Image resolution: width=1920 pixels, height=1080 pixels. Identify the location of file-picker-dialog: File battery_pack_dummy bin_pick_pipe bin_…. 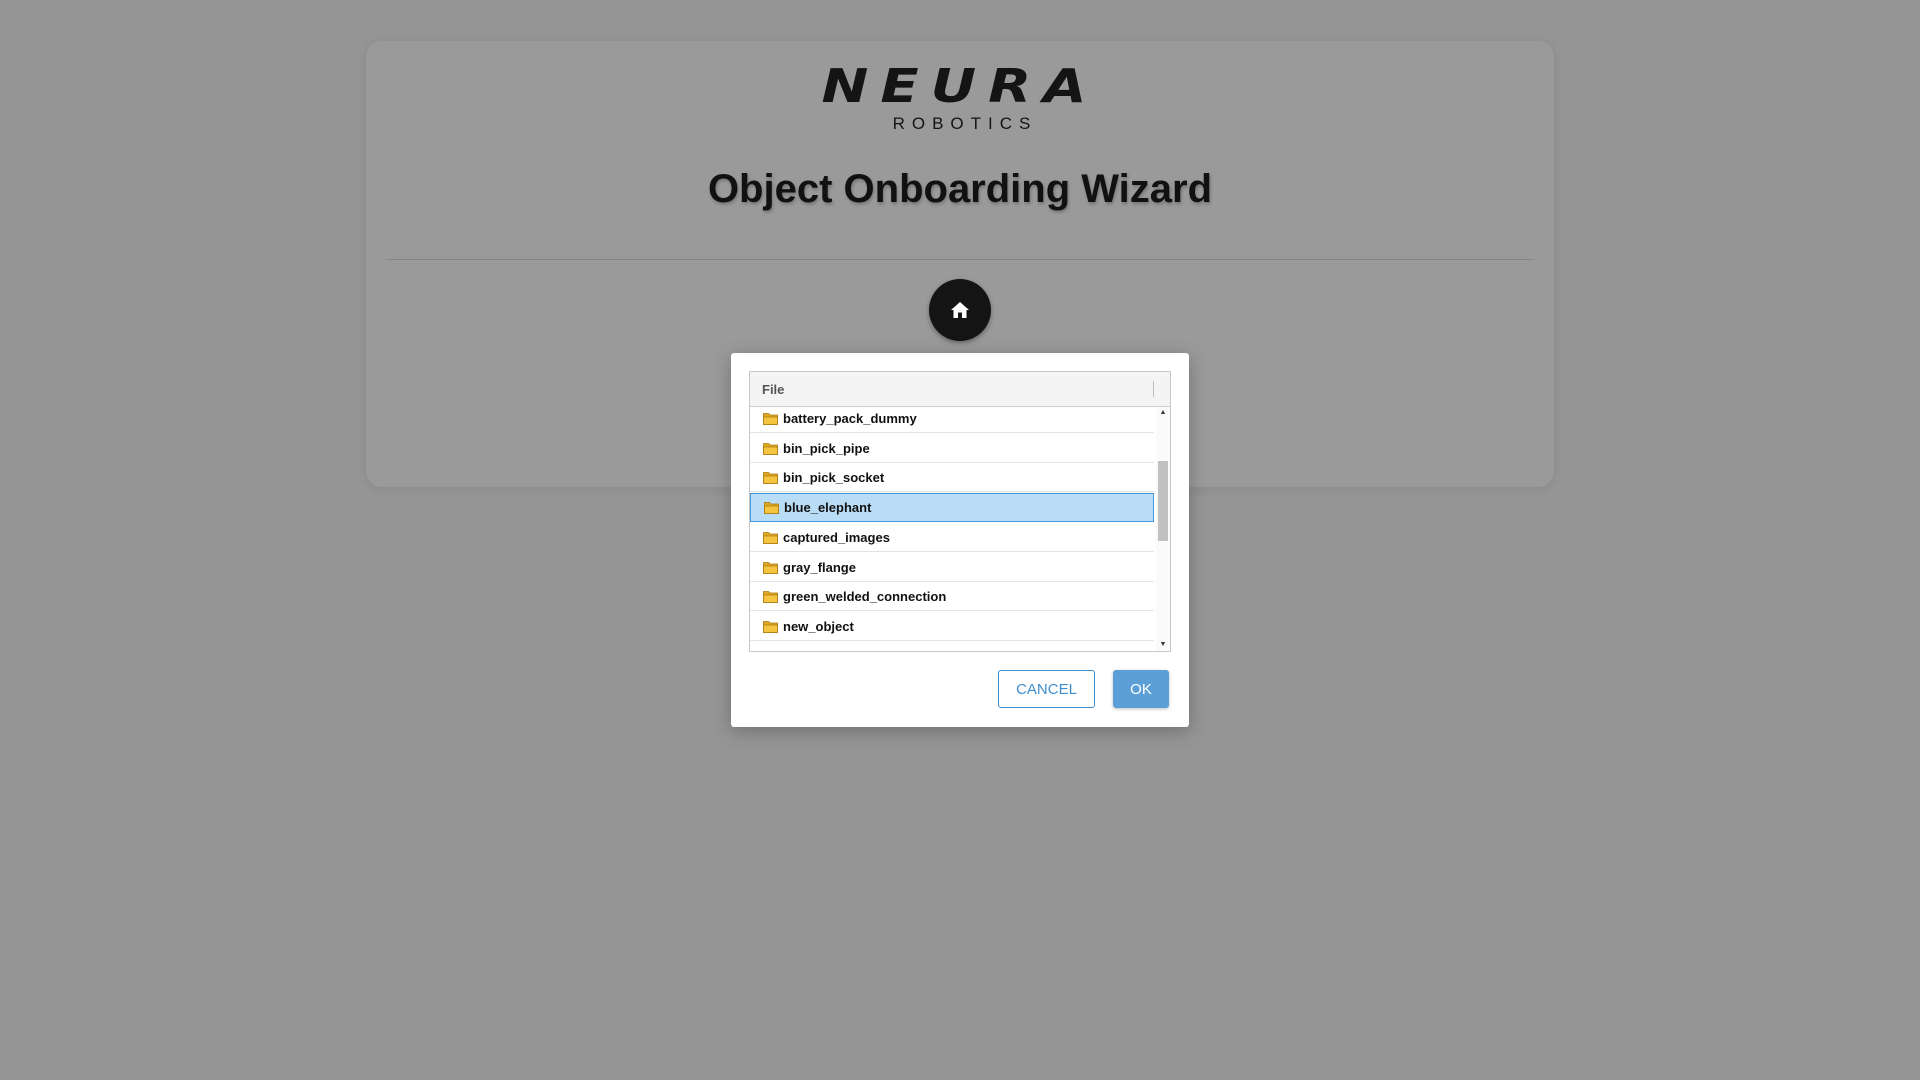
(960, 540).